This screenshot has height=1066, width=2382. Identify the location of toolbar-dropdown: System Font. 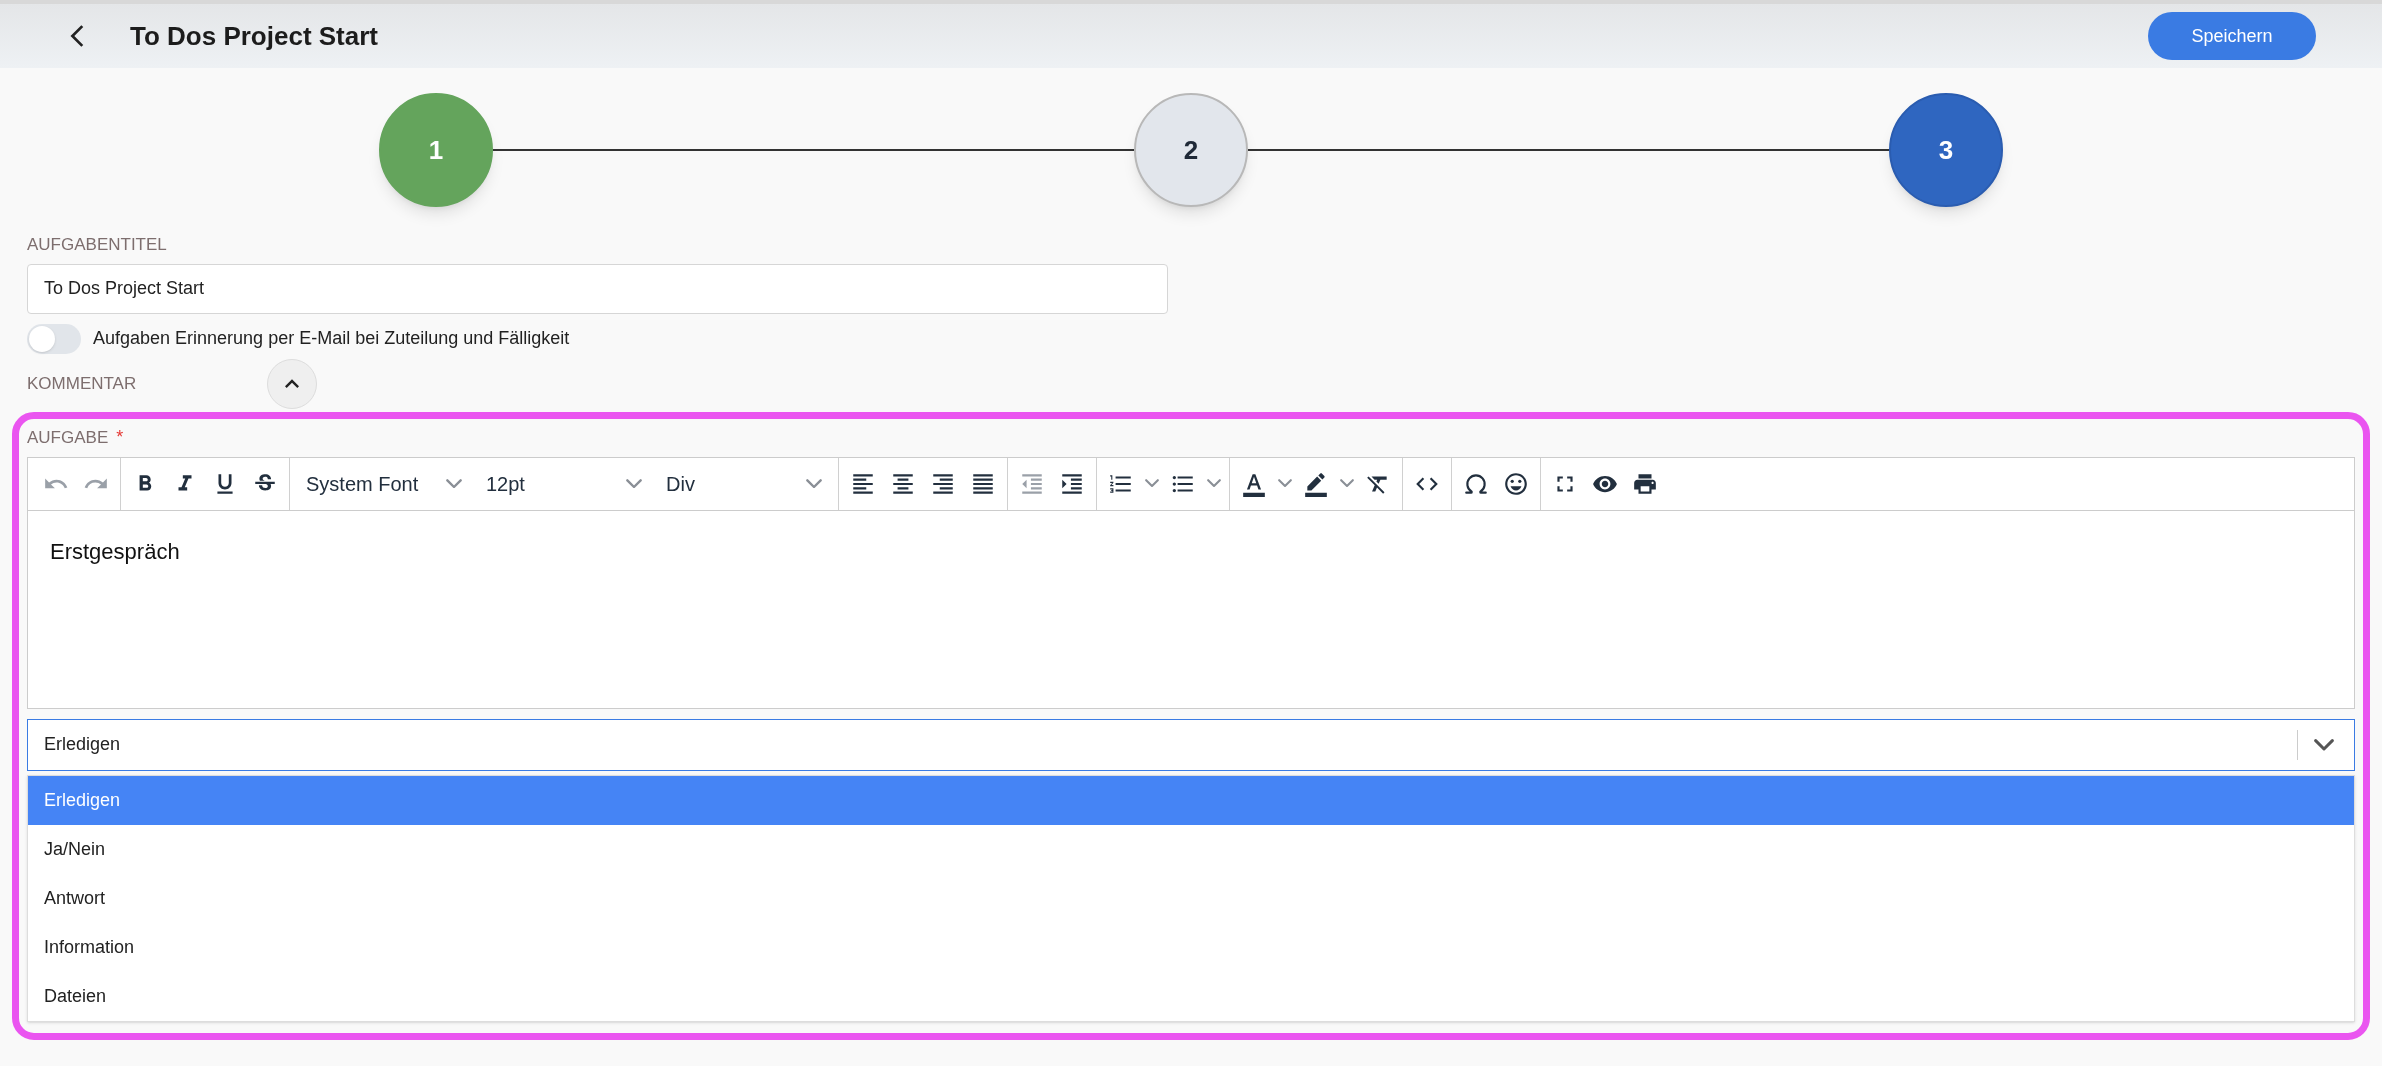
(384, 483).